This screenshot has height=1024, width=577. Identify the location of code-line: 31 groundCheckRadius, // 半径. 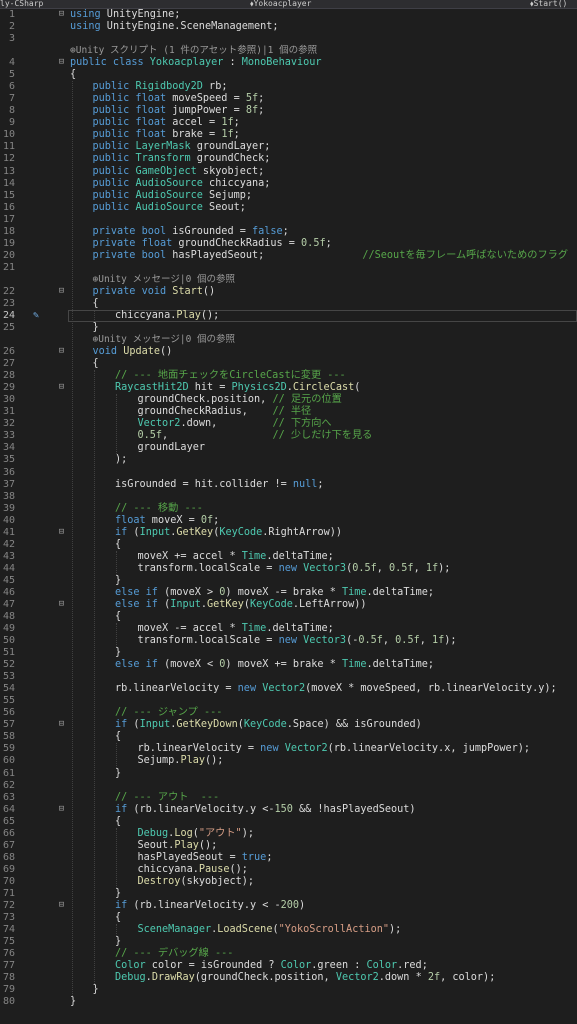
(288, 412).